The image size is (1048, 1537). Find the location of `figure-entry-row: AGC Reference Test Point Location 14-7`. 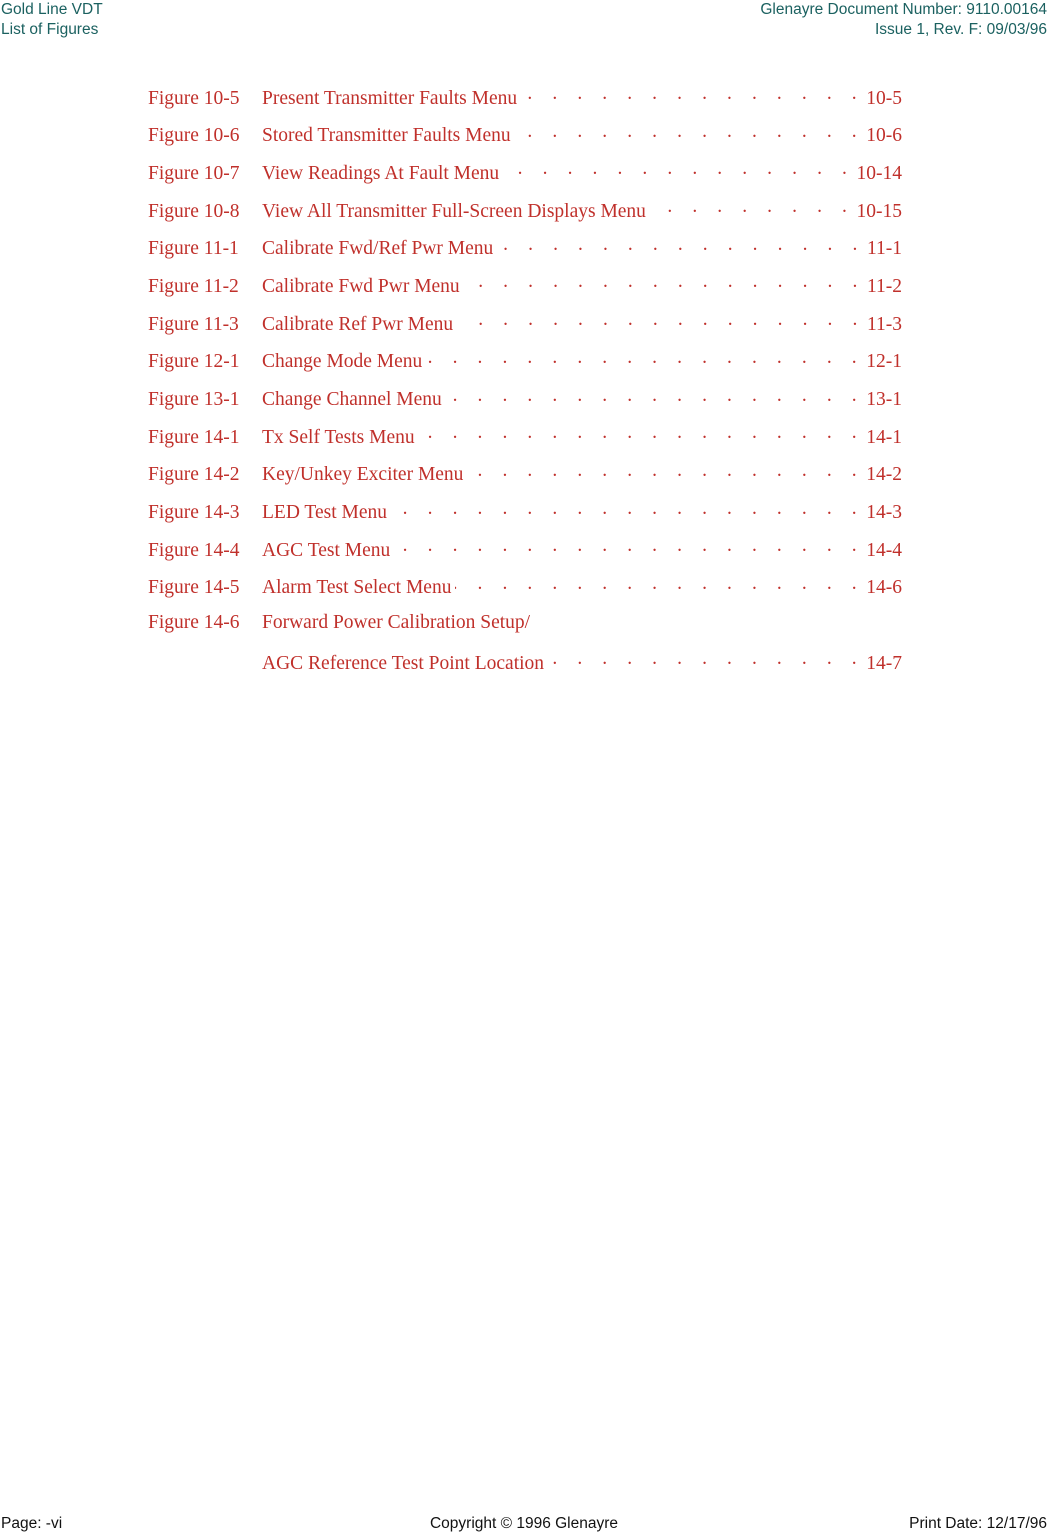

figure-entry-row: AGC Reference Test Point Location 14-7 is located at coordinates (525, 668).